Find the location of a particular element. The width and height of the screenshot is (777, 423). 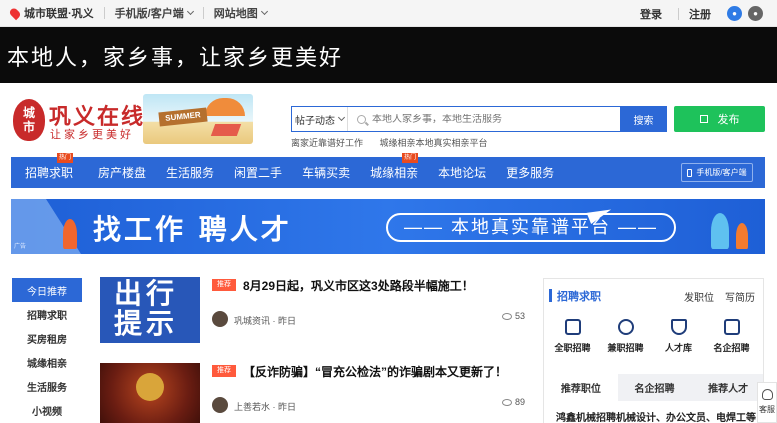

company-icon is located at coordinates (731, 327).